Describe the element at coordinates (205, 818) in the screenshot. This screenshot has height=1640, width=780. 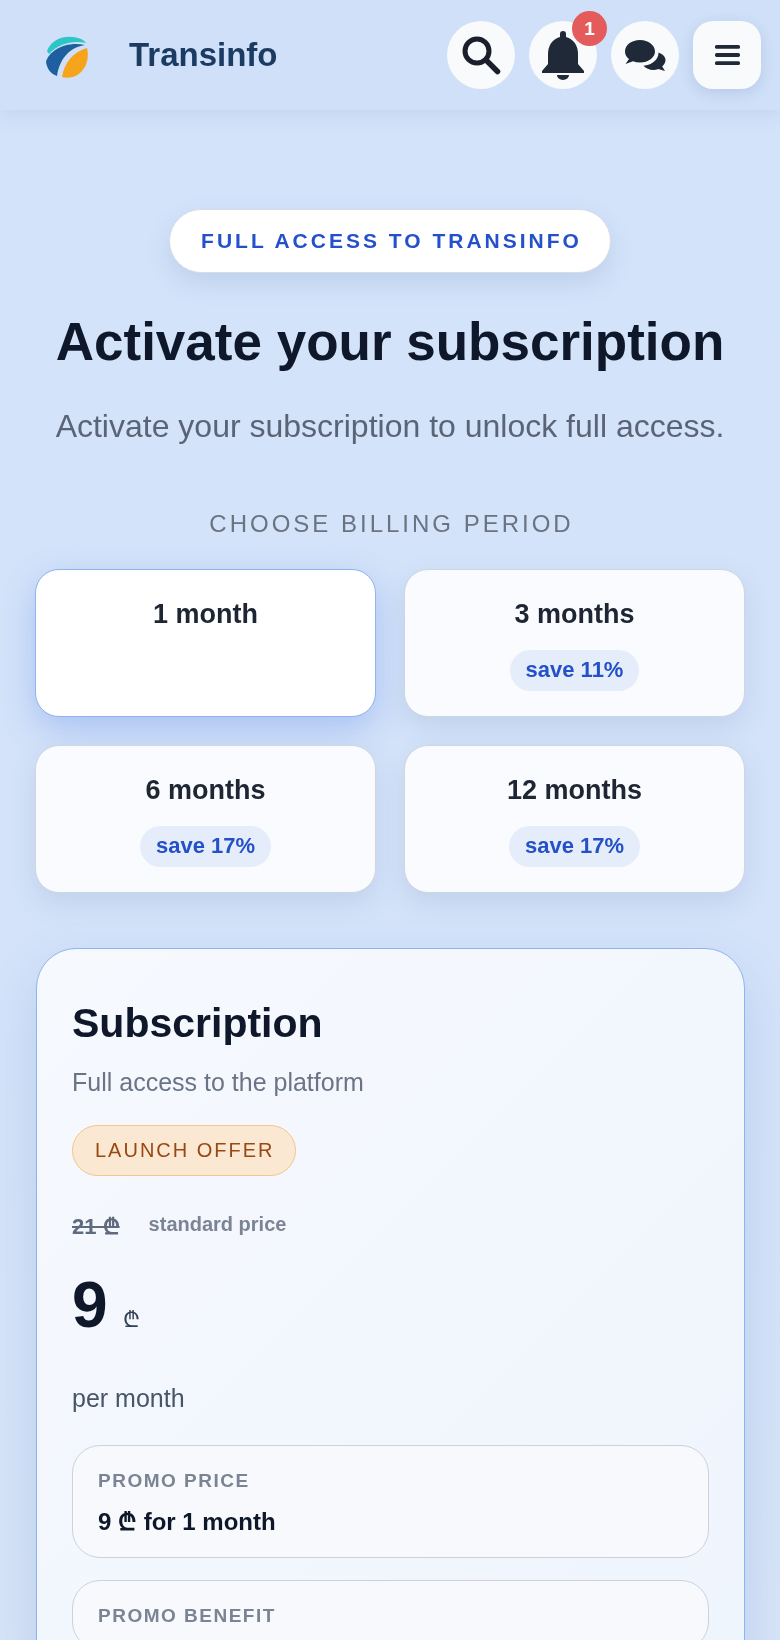
I see `billing-period-option: 6 months save 17%` at that location.